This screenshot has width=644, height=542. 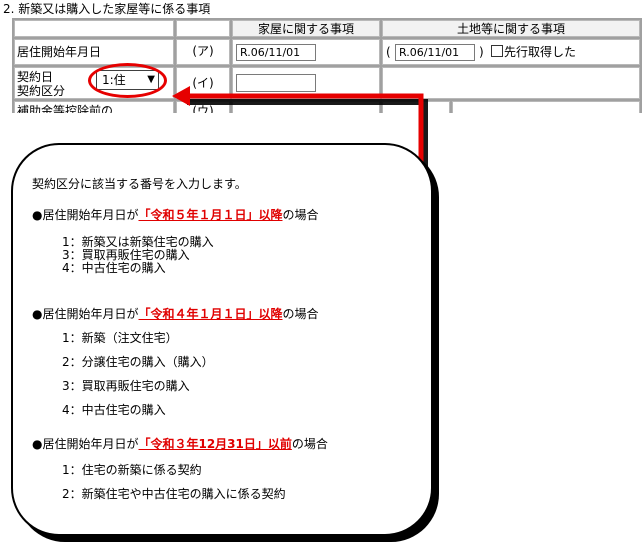 I want to click on list-item: 1：新築（注文住宅）, so click(x=120, y=338).